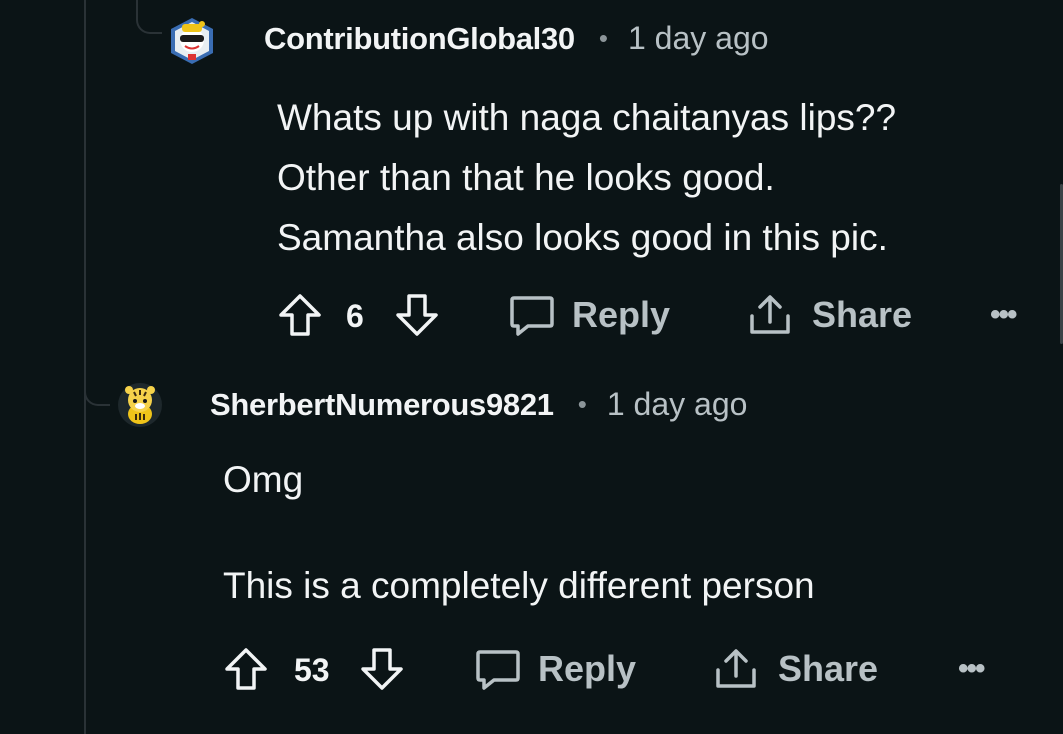 The image size is (1063, 734). I want to click on comment-line: Samantha also looks good in this pic., so click(582, 237).